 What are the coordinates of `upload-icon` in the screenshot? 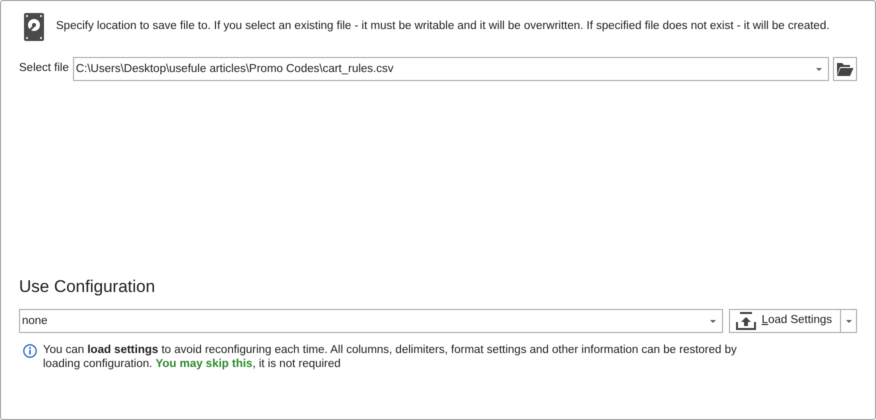 It's located at (746, 321).